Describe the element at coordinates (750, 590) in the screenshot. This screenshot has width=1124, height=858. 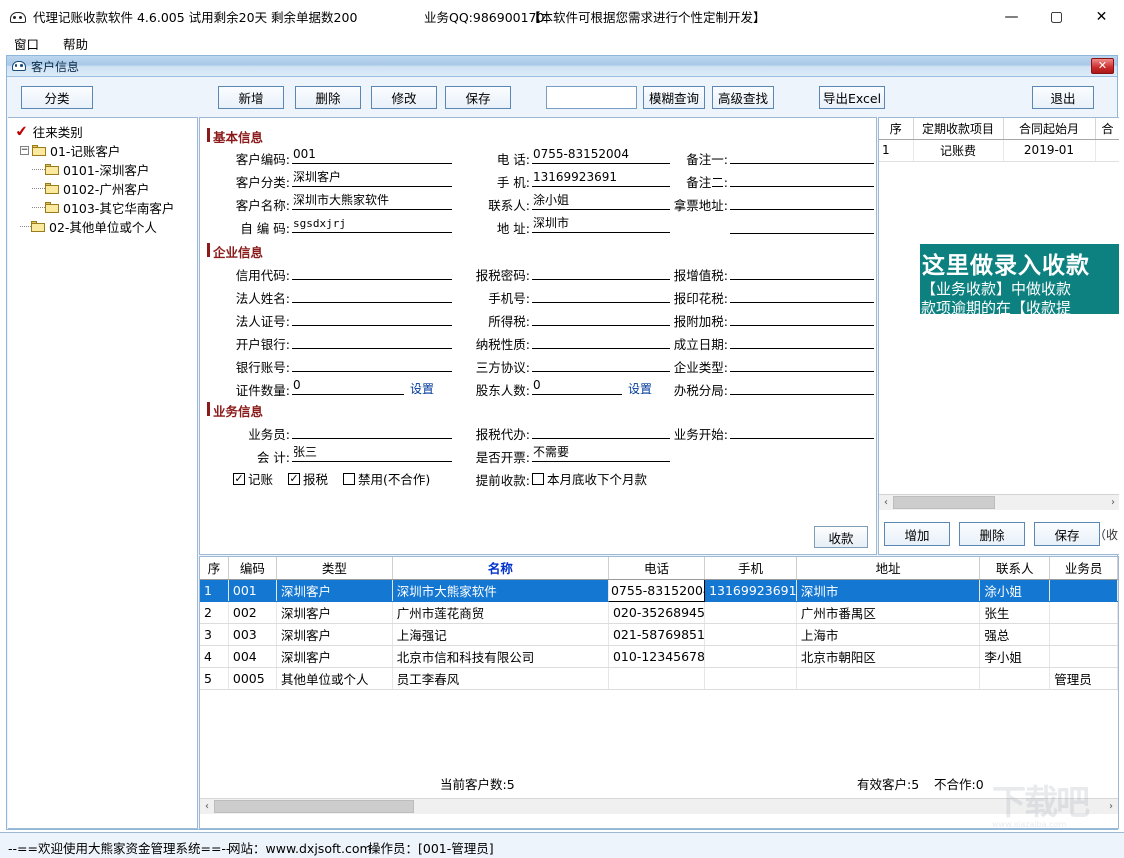
I see `cell-手机: 13169923691` at that location.